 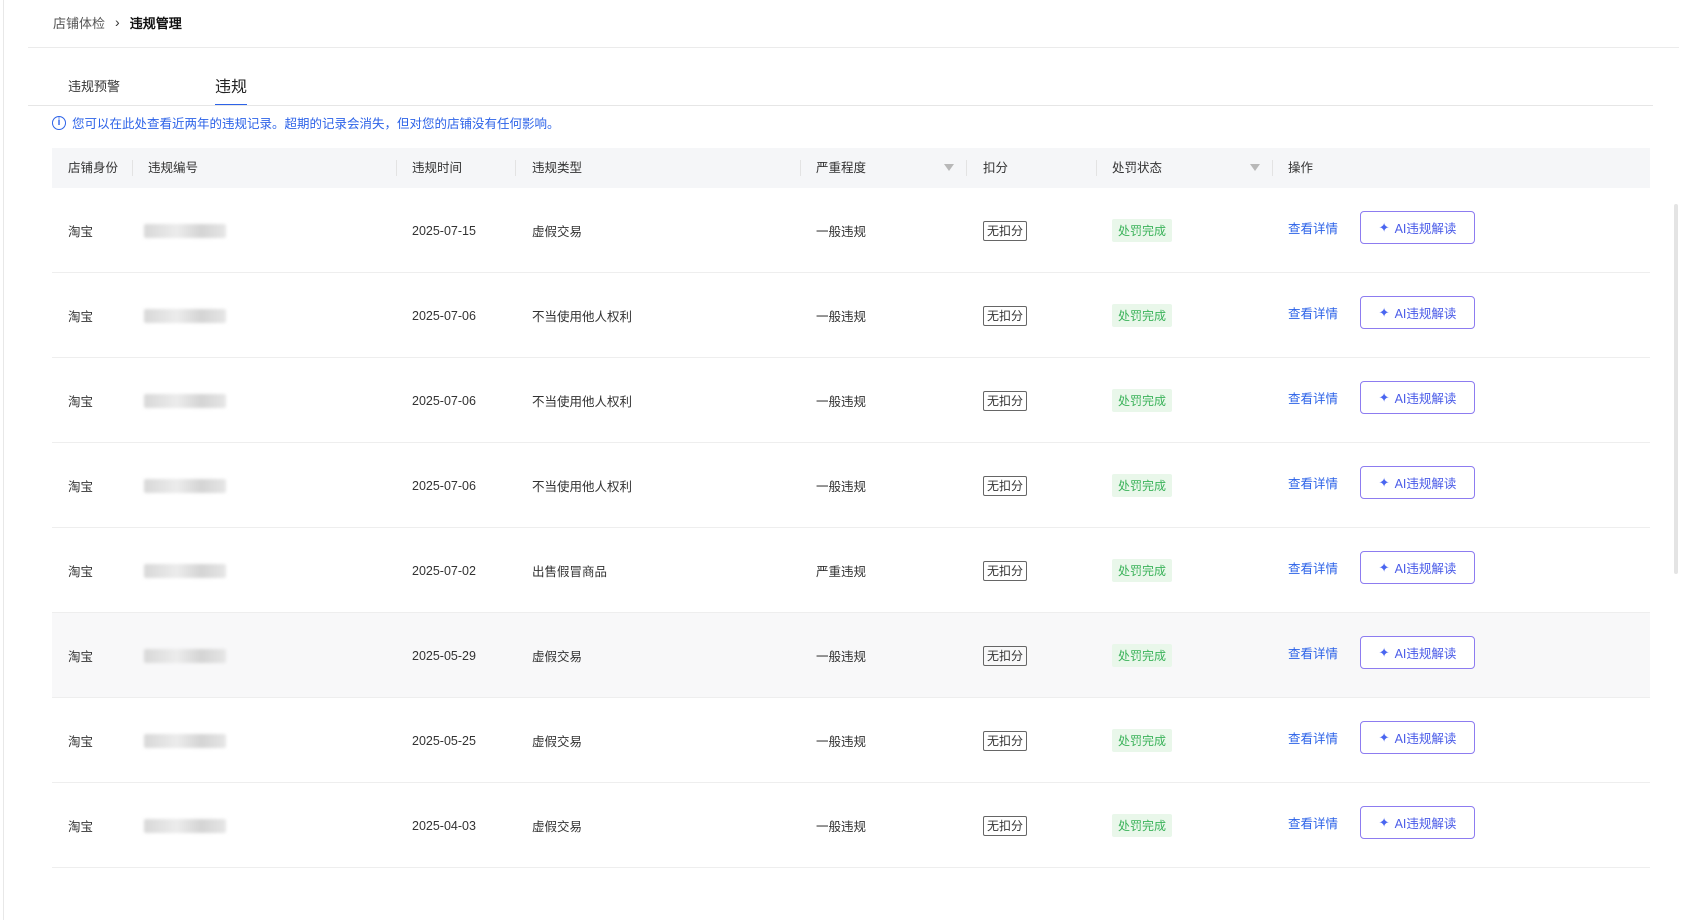 What do you see at coordinates (437, 168) in the screenshot?
I see `header-violation-time: 违规时间` at bounding box center [437, 168].